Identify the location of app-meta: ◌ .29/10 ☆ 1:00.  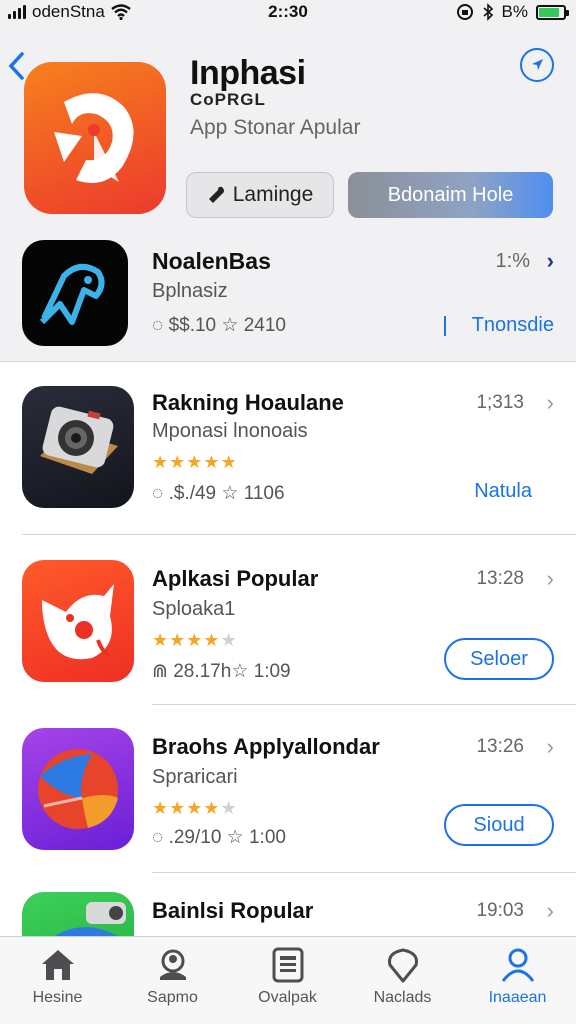
(219, 837).